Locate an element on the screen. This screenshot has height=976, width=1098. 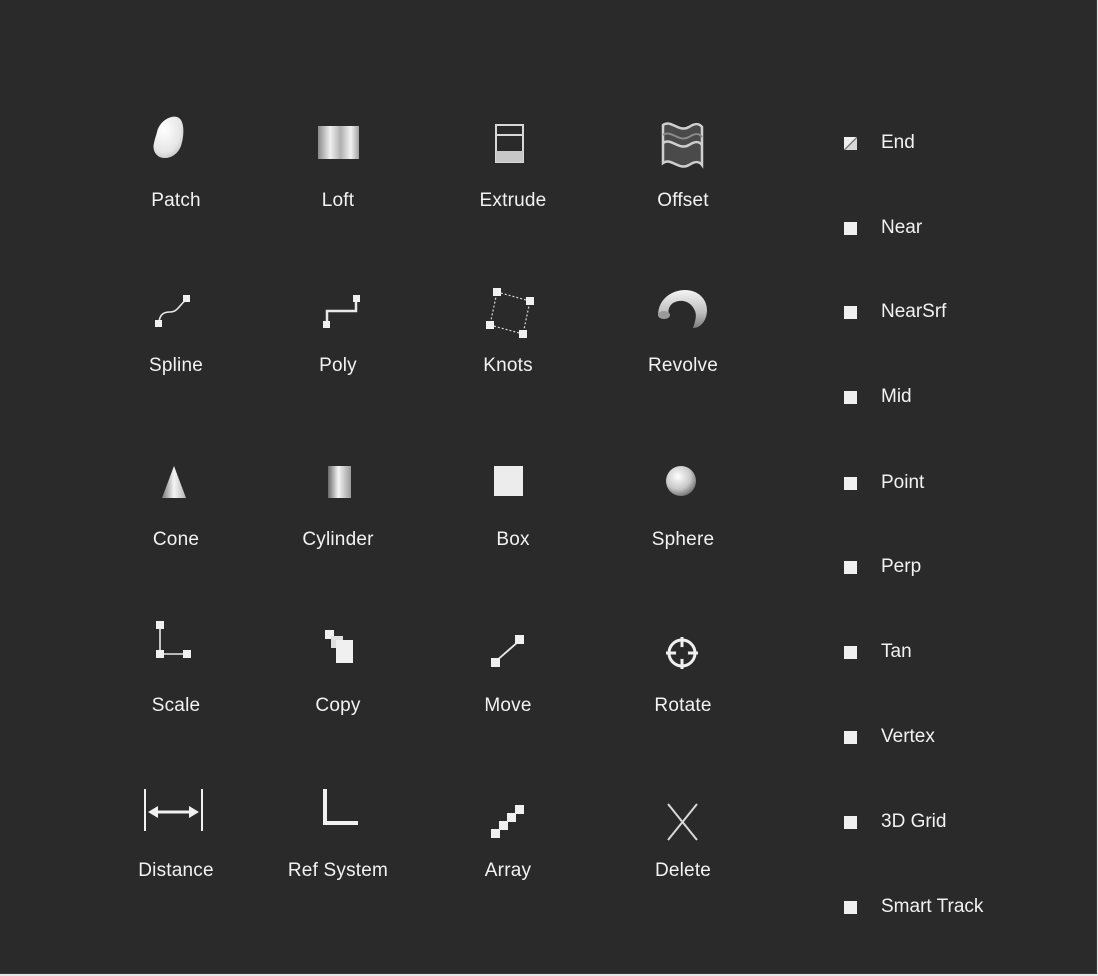
tool-label: Knots is located at coordinates (508, 365).